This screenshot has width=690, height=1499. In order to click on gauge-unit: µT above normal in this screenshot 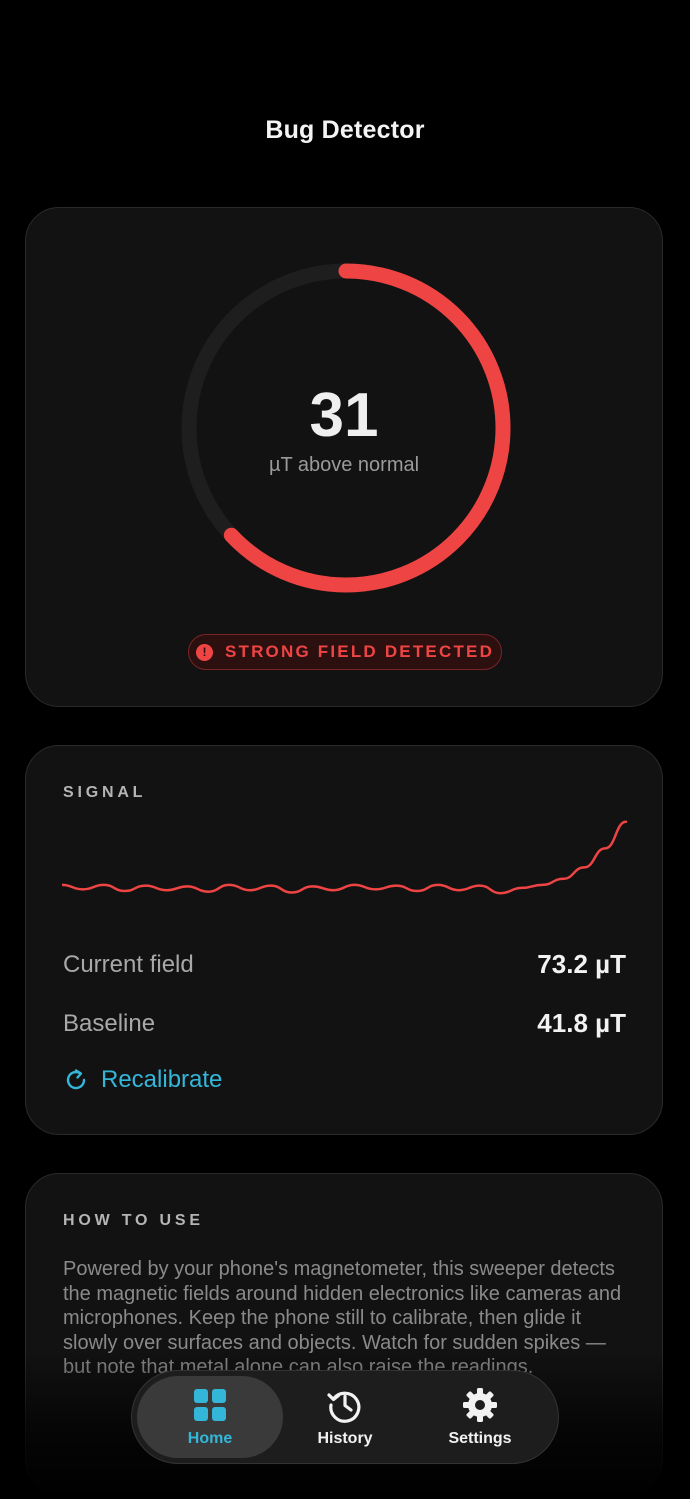, I will do `click(344, 465)`.